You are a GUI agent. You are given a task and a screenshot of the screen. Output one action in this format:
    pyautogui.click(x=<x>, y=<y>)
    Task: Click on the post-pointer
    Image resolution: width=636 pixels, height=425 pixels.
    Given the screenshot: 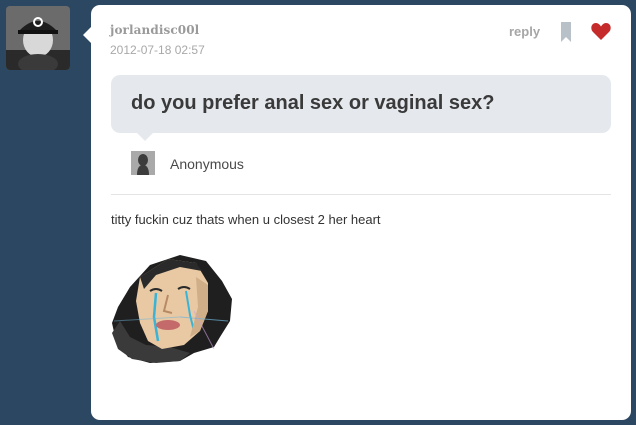 What is the action you would take?
    pyautogui.click(x=87, y=35)
    